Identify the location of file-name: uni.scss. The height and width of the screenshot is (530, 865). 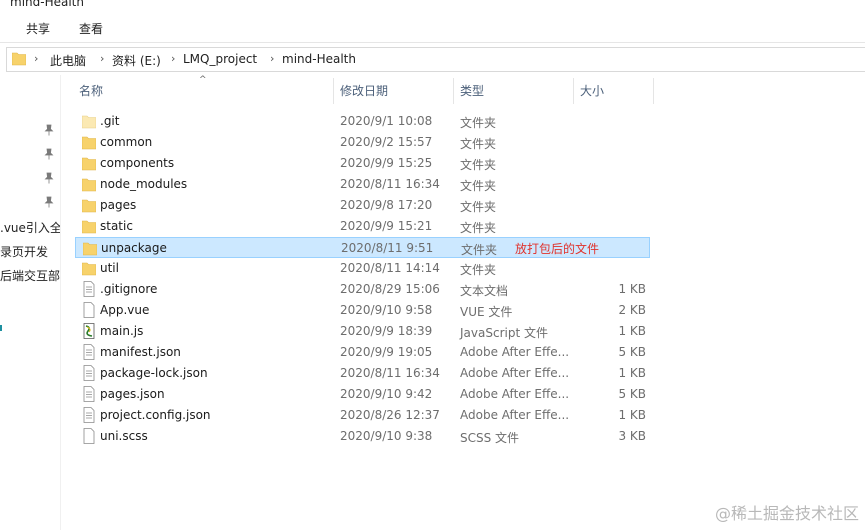
(124, 436).